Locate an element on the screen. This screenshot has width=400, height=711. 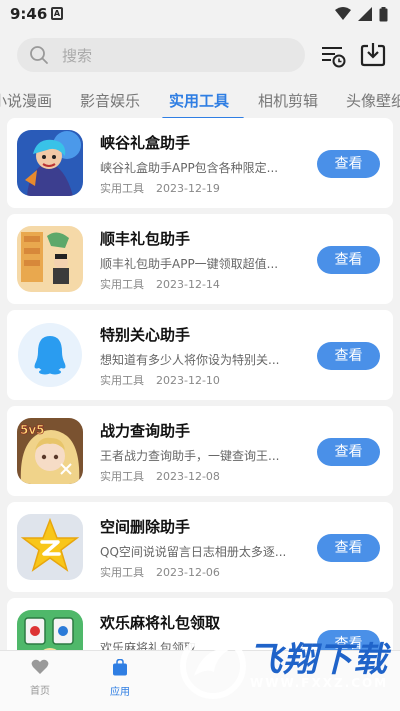
app-meta: 实用工具 2023-12-06 is located at coordinates (160, 572).